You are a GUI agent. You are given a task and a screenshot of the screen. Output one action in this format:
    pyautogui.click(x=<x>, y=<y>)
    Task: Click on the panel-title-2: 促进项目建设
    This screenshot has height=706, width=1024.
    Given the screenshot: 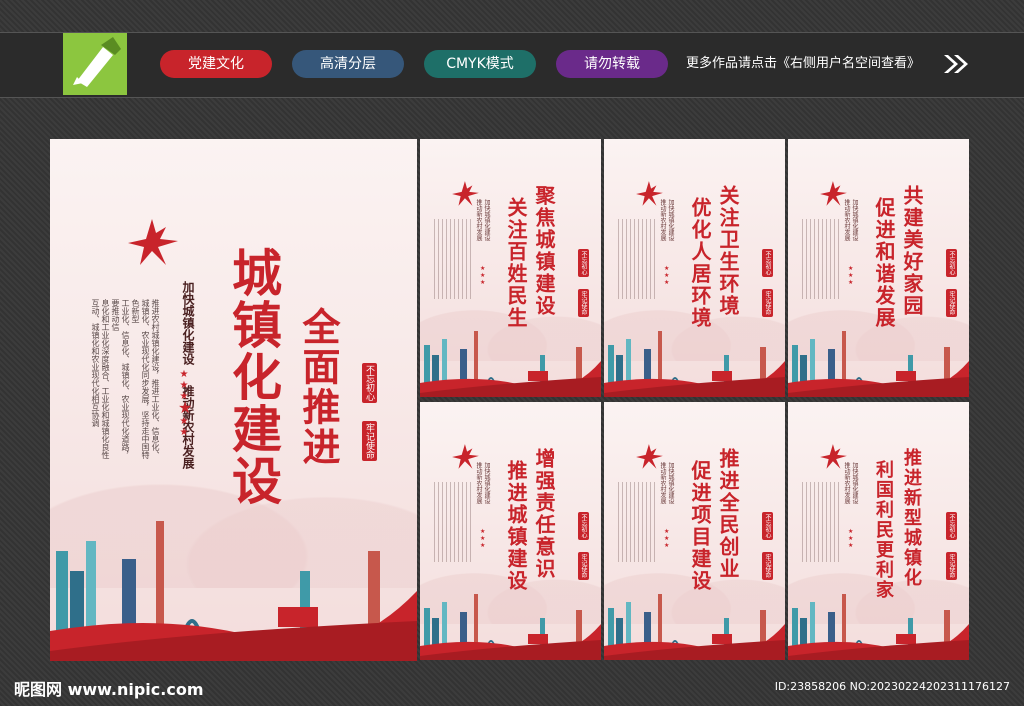 What is the action you would take?
    pyautogui.click(x=700, y=526)
    